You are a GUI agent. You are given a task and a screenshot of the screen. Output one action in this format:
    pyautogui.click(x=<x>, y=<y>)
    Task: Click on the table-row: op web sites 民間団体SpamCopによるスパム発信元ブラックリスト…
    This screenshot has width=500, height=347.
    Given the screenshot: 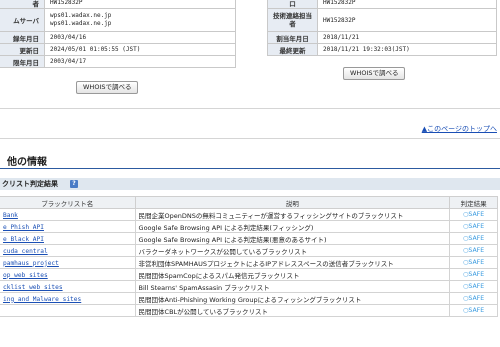 What is the action you would take?
    pyautogui.click(x=249, y=274)
    